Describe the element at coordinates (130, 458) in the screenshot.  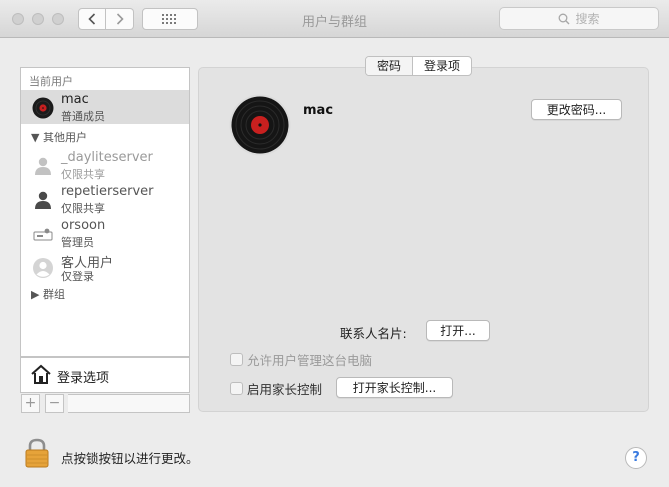
I see `lock-instruction-text: 点按锁按钮以进行更改。` at that location.